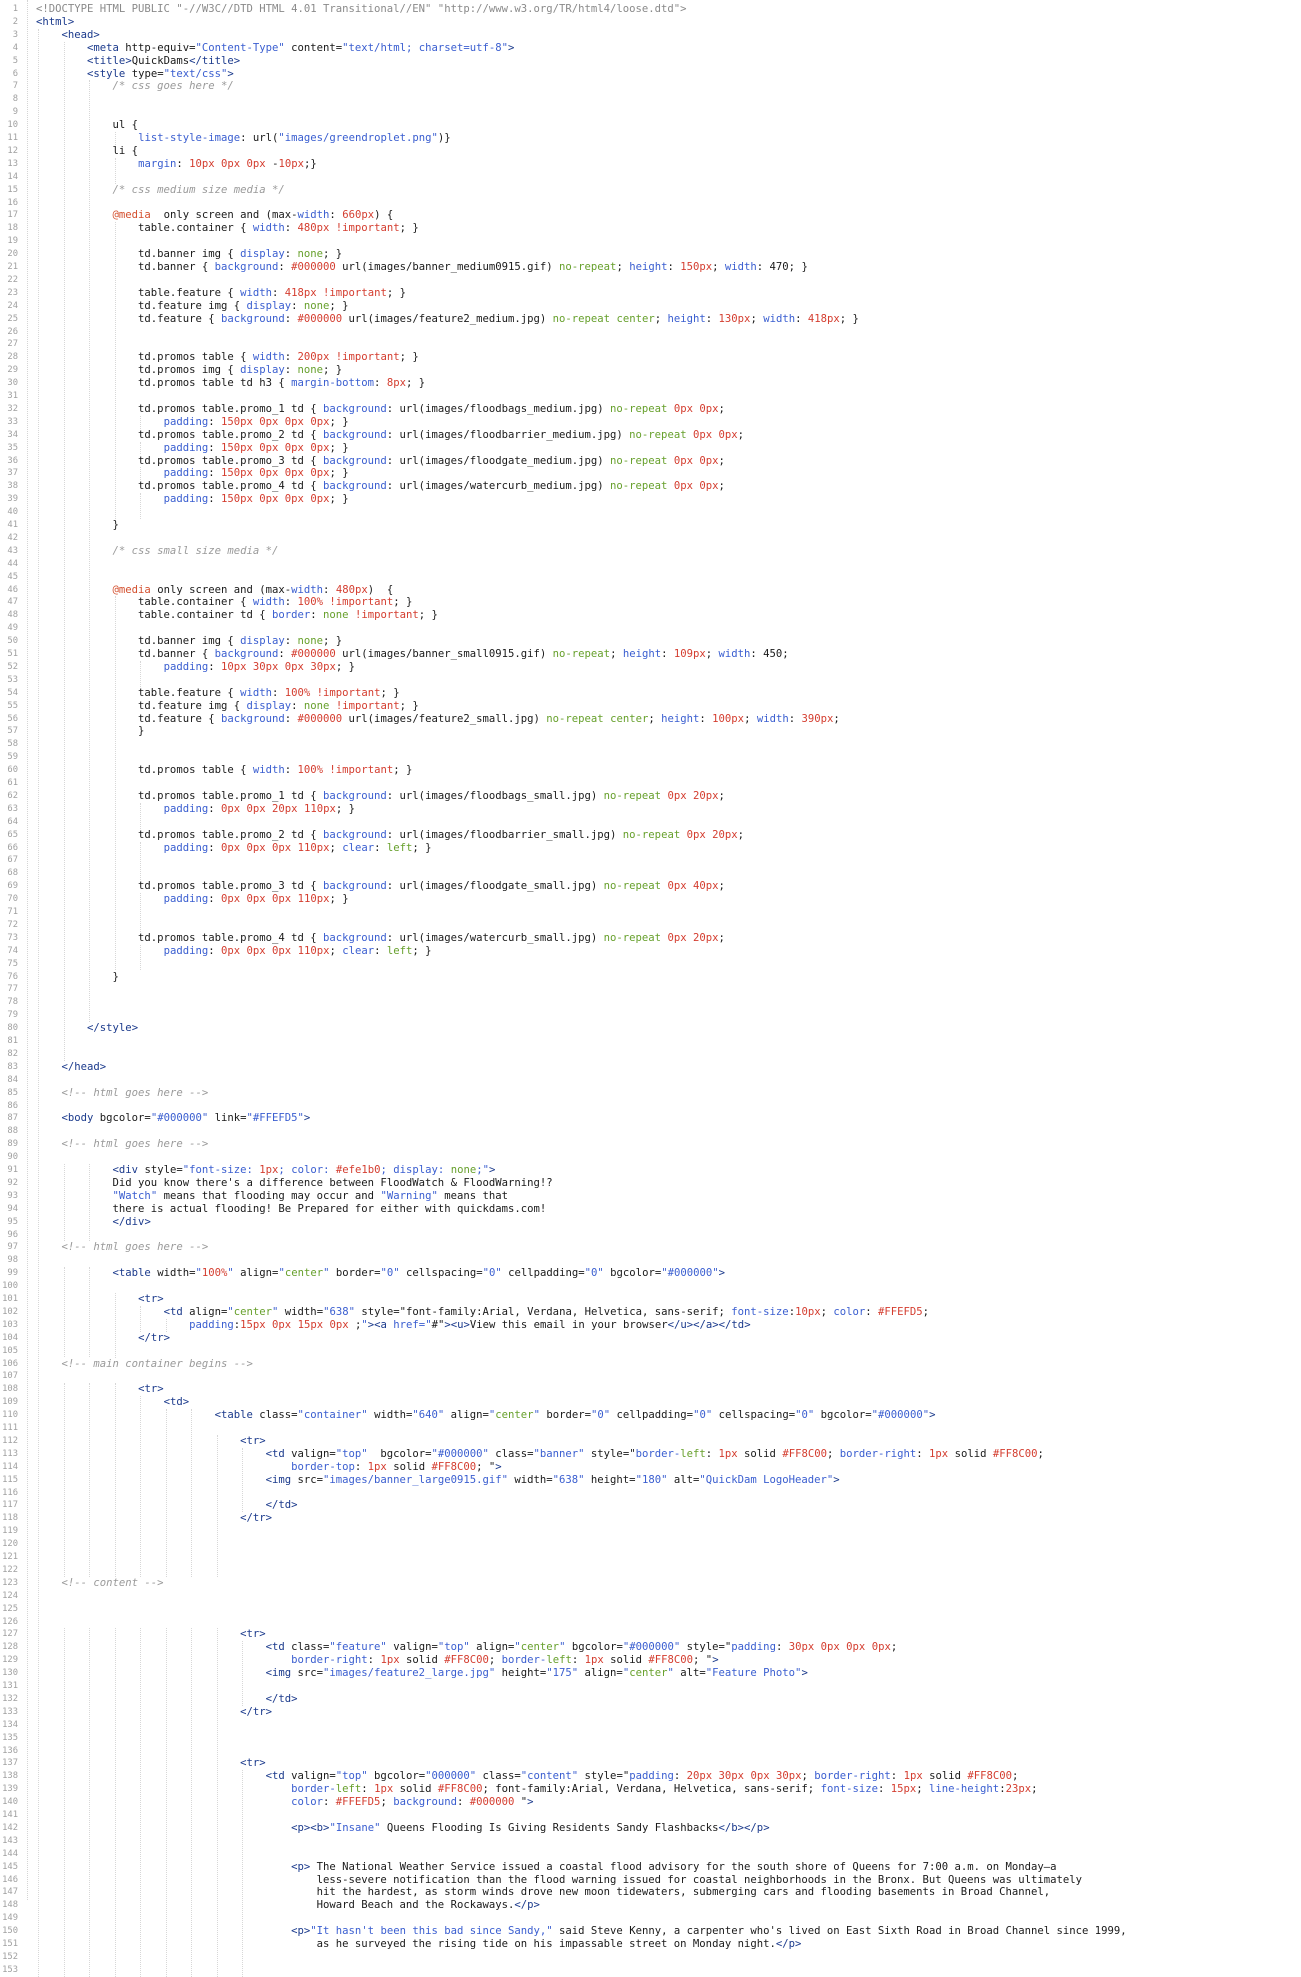 This screenshot has height=1977, width=1301. What do you see at coordinates (87, 1028) in the screenshot?
I see `code-line: </style>` at bounding box center [87, 1028].